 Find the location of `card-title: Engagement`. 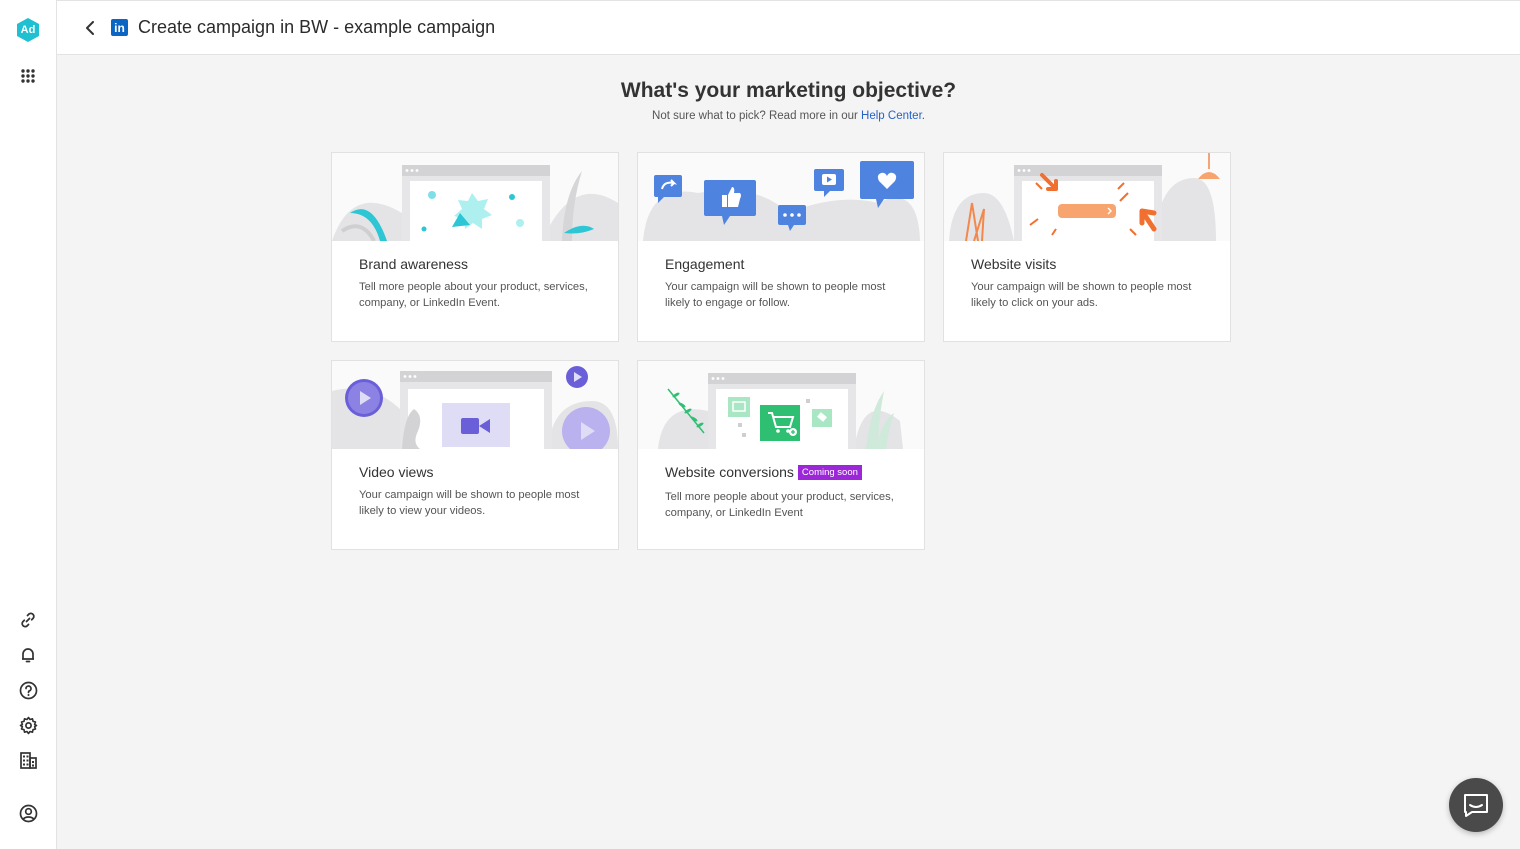

card-title: Engagement is located at coordinates (705, 264).